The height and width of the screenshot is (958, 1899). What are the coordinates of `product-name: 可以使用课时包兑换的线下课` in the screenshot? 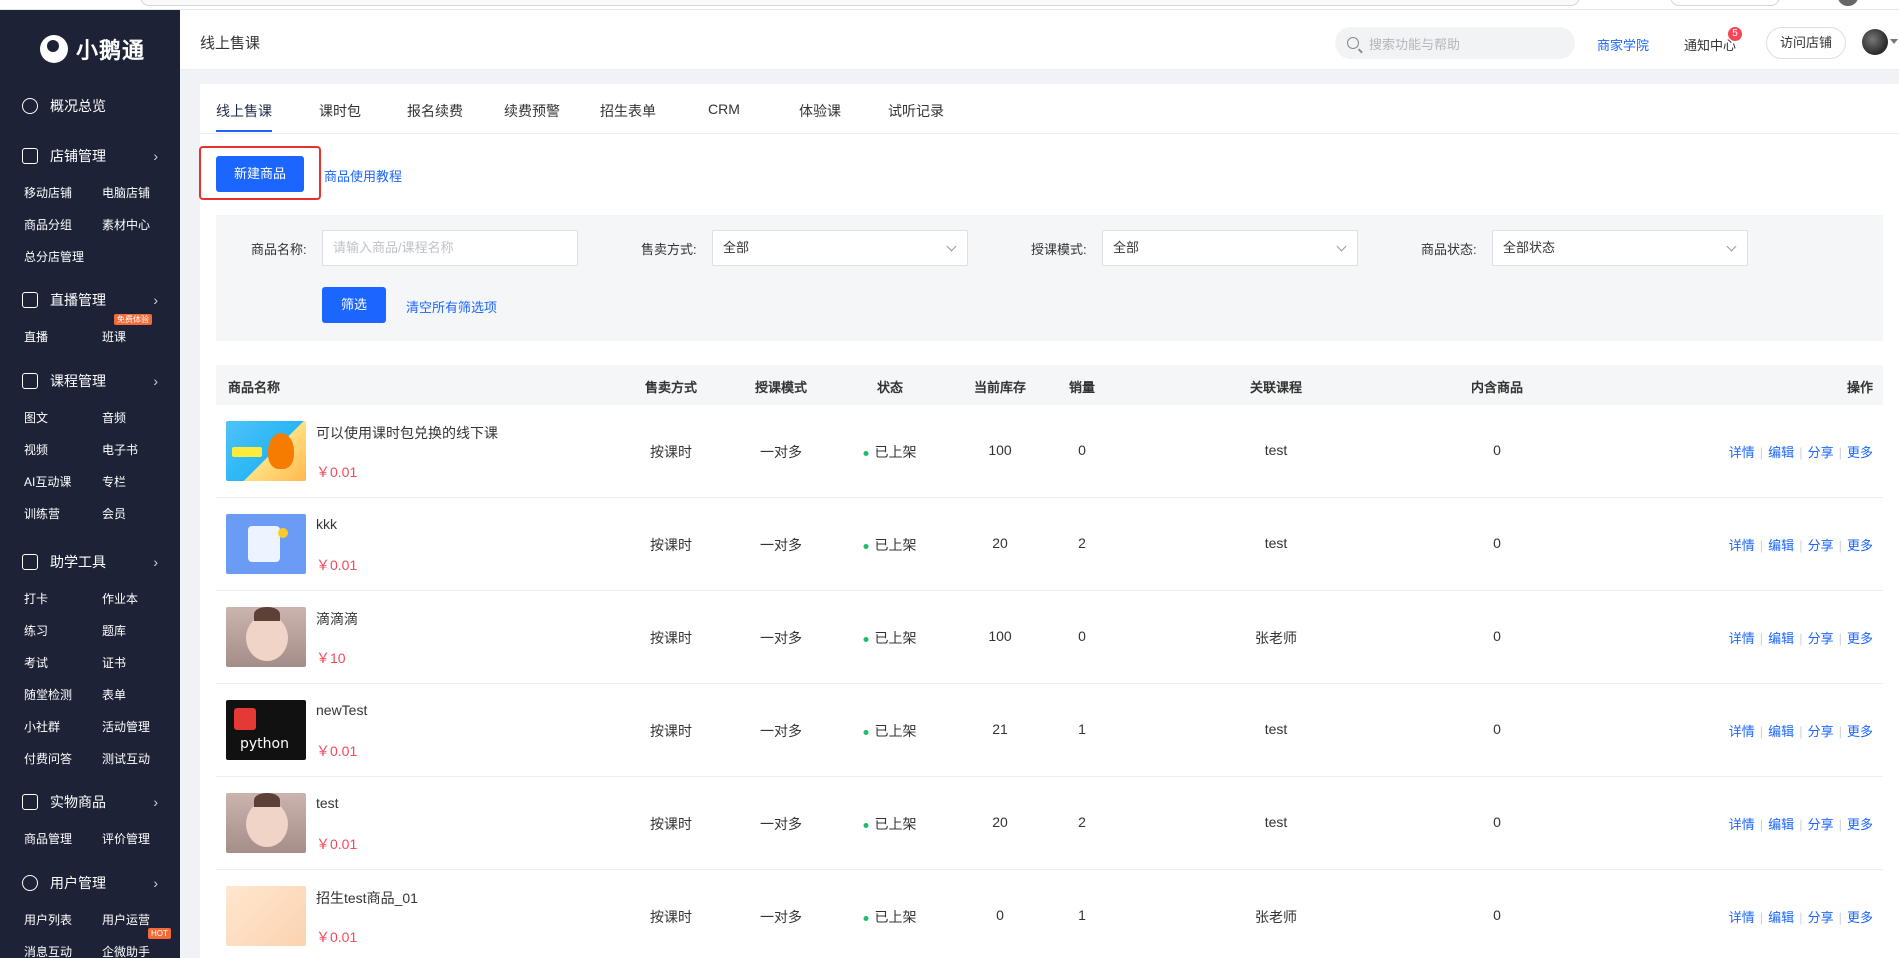 It's located at (407, 433).